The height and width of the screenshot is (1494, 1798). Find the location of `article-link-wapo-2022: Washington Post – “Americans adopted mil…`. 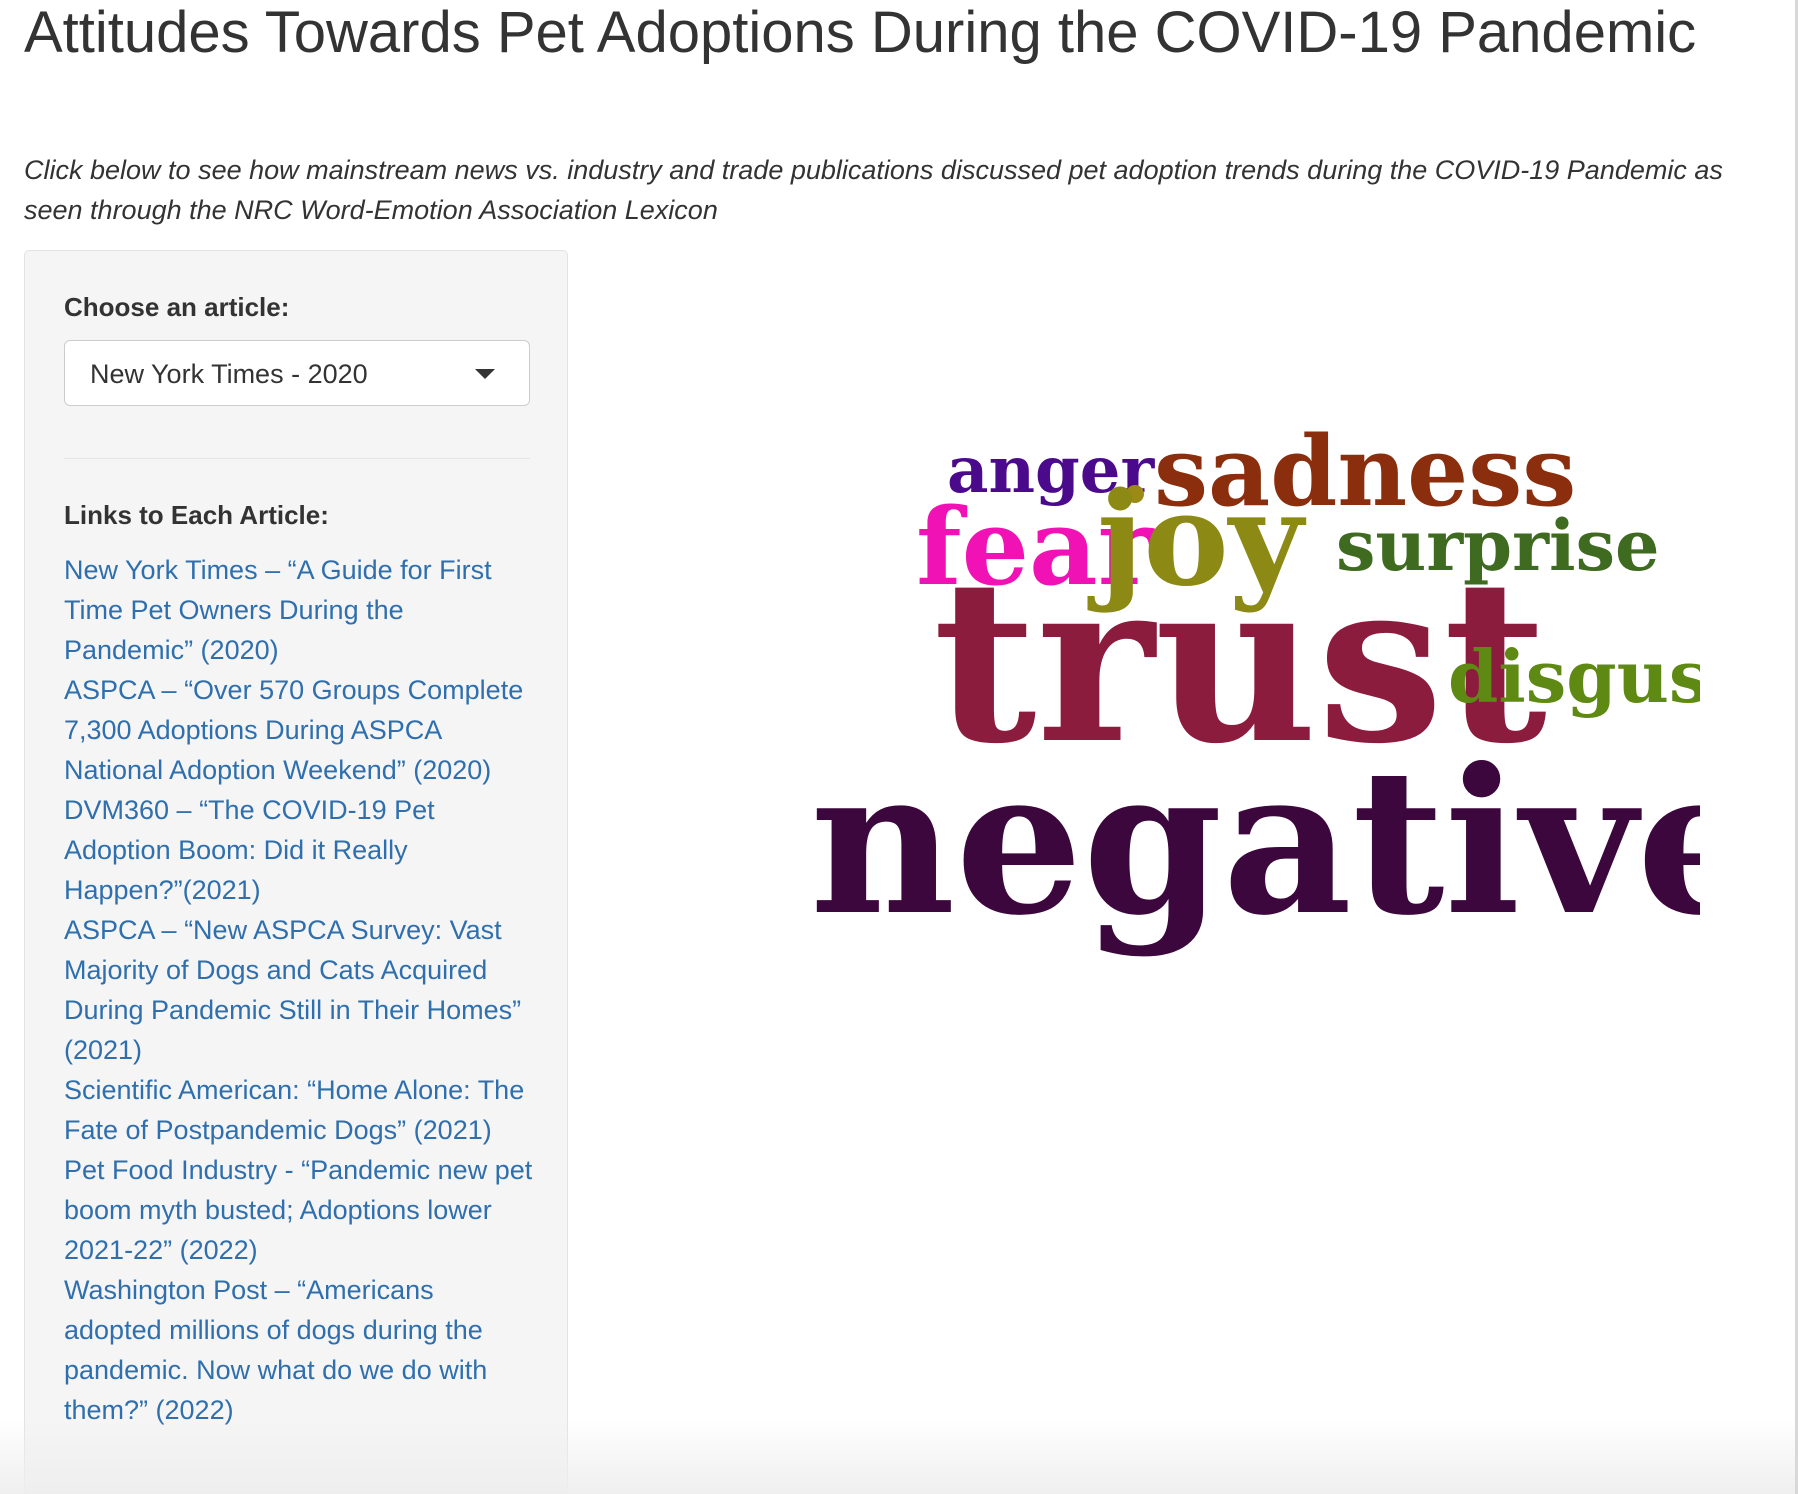

article-link-wapo-2022: Washington Post – “Americans adopted mil… is located at coordinates (299, 1350).